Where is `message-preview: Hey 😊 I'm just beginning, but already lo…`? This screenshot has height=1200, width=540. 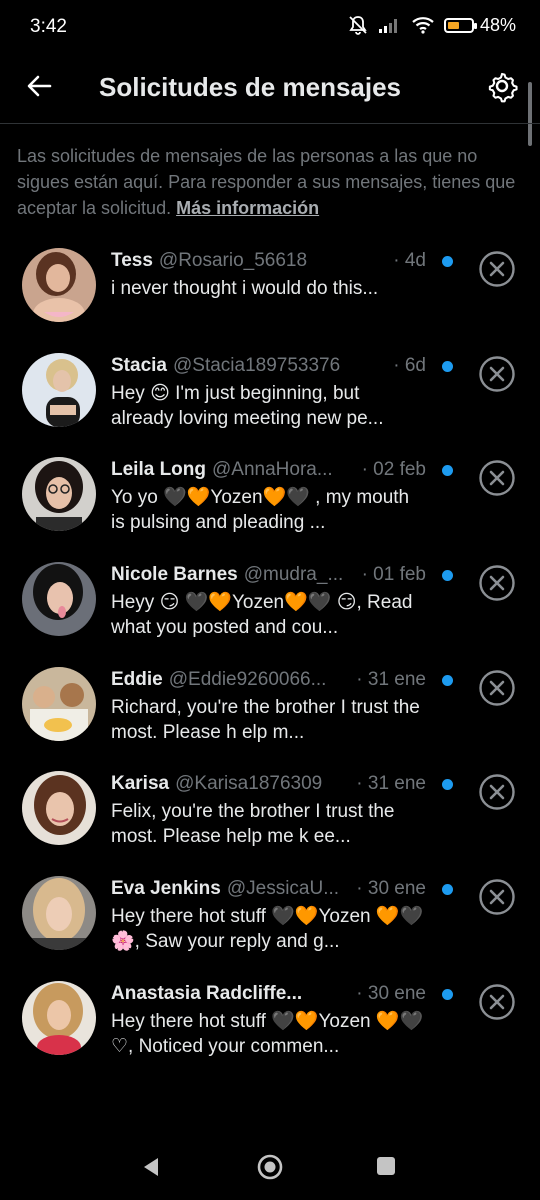 message-preview: Hey 😊 I'm just beginning, but already lo… is located at coordinates (247, 405).